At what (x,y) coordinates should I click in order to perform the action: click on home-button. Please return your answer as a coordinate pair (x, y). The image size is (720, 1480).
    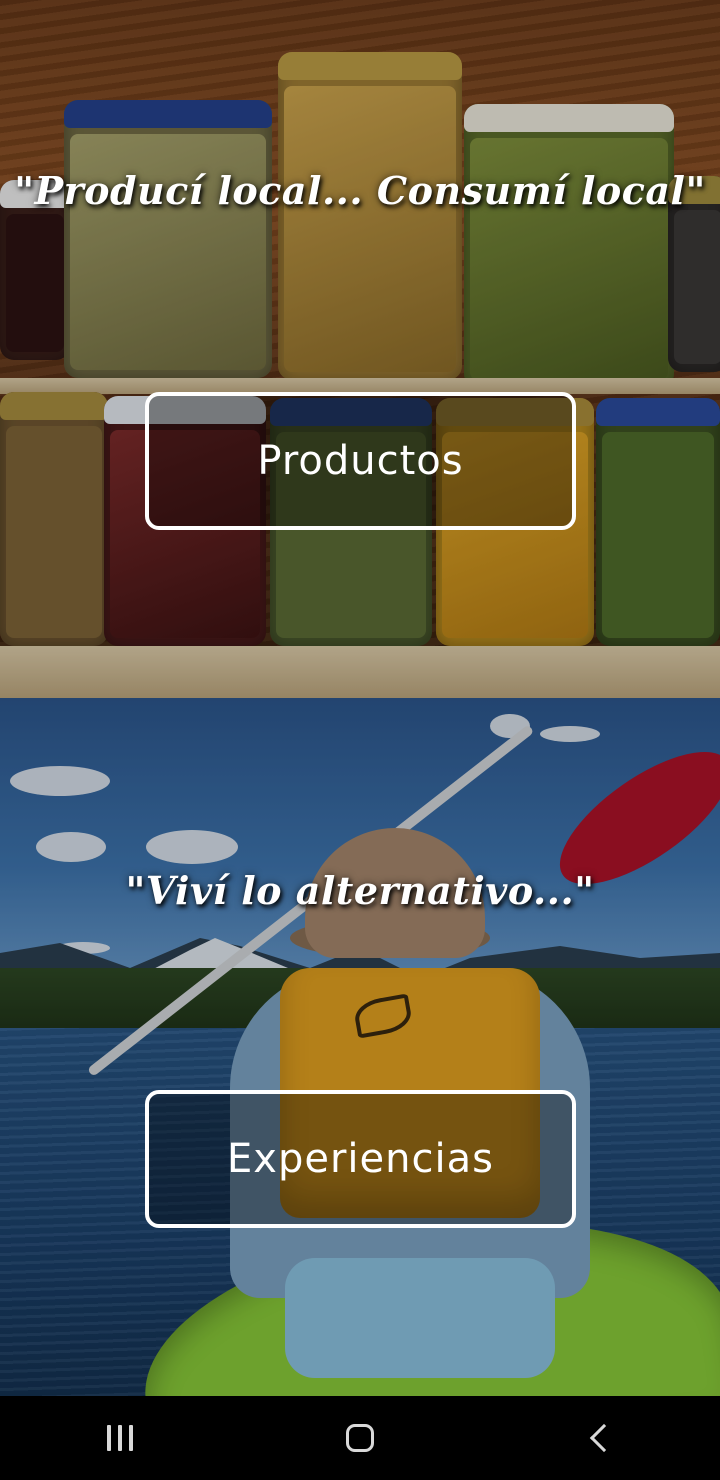
    Looking at the image, I should click on (360, 1438).